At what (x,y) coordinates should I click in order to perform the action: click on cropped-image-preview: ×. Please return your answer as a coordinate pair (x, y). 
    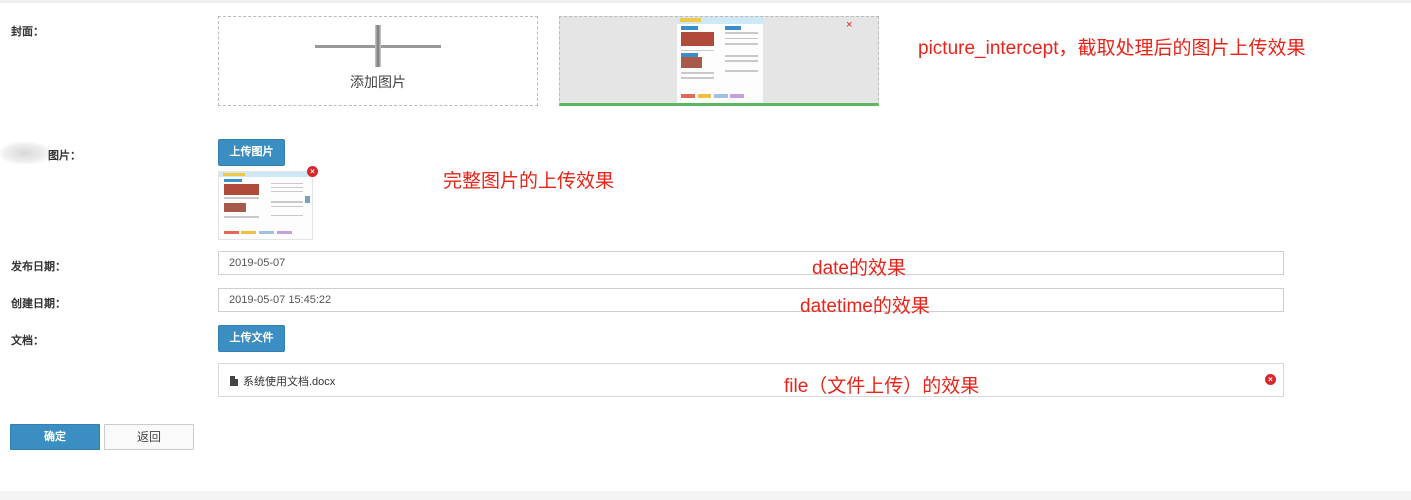
    Looking at the image, I should click on (719, 61).